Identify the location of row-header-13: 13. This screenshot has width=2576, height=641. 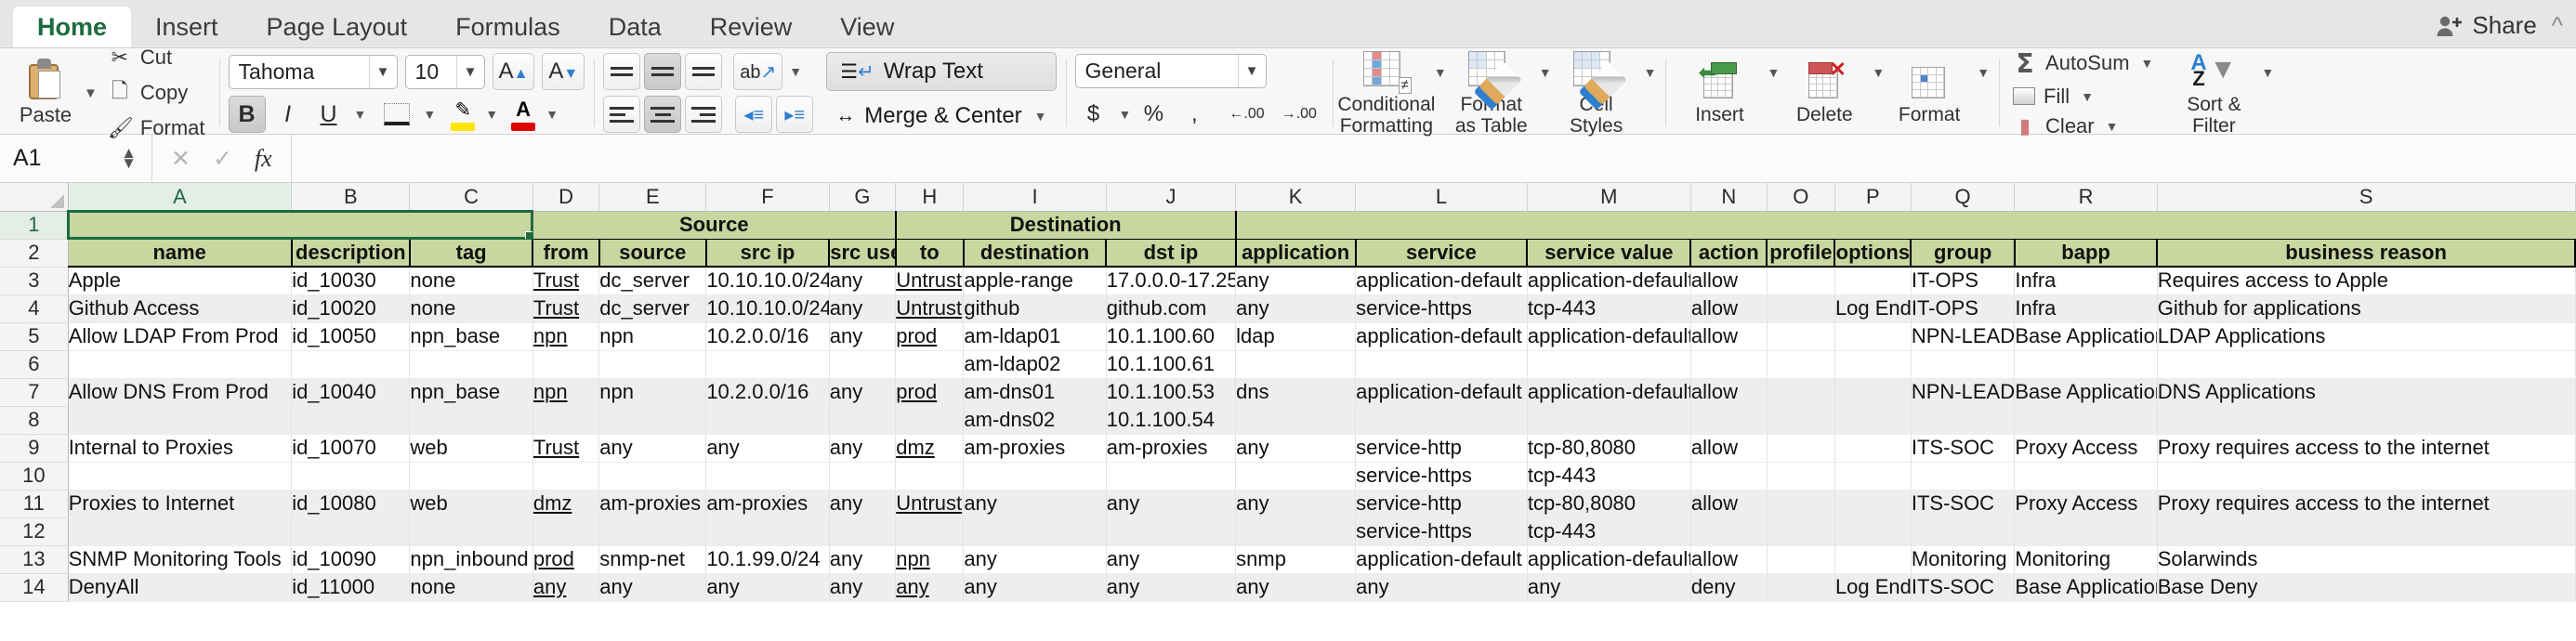
(34, 560).